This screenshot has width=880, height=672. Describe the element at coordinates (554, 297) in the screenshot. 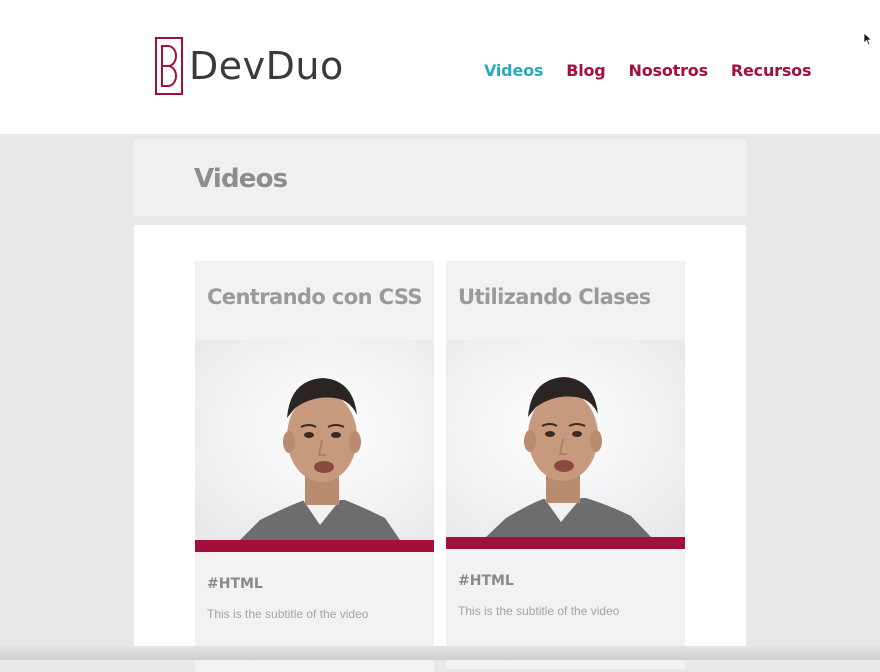

I see `video-title: Utilizando Clases` at that location.